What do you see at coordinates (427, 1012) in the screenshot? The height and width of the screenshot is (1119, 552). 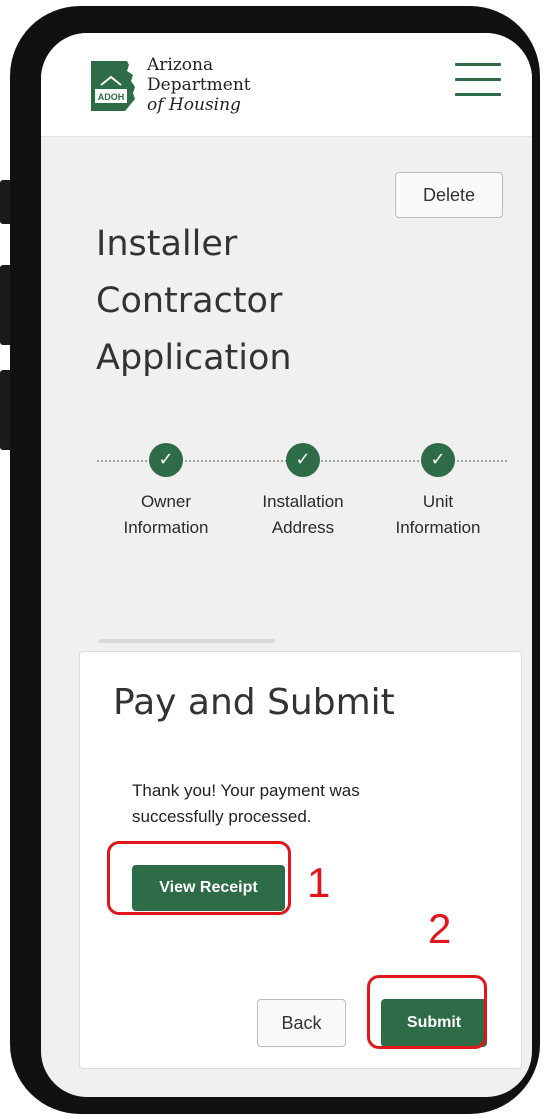 I see `annotation-box-submit` at bounding box center [427, 1012].